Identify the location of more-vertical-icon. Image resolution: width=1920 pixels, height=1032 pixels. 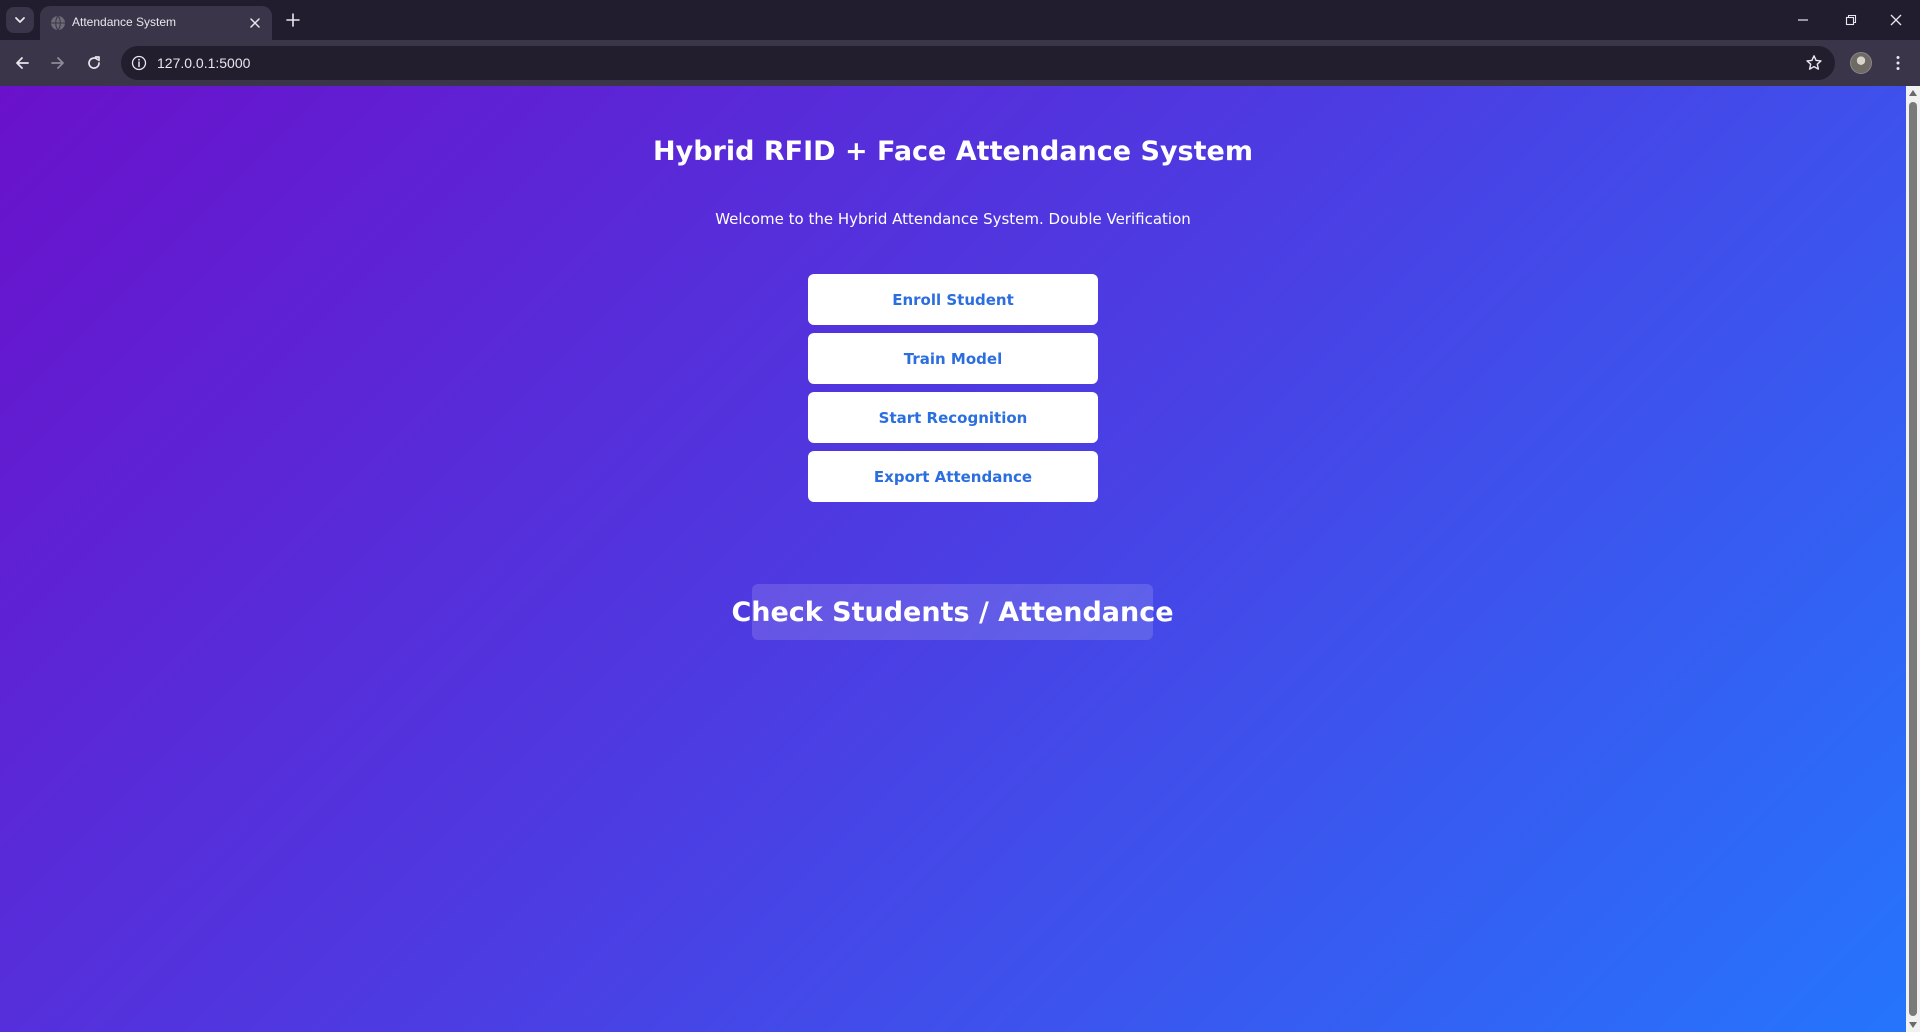
(1898, 63).